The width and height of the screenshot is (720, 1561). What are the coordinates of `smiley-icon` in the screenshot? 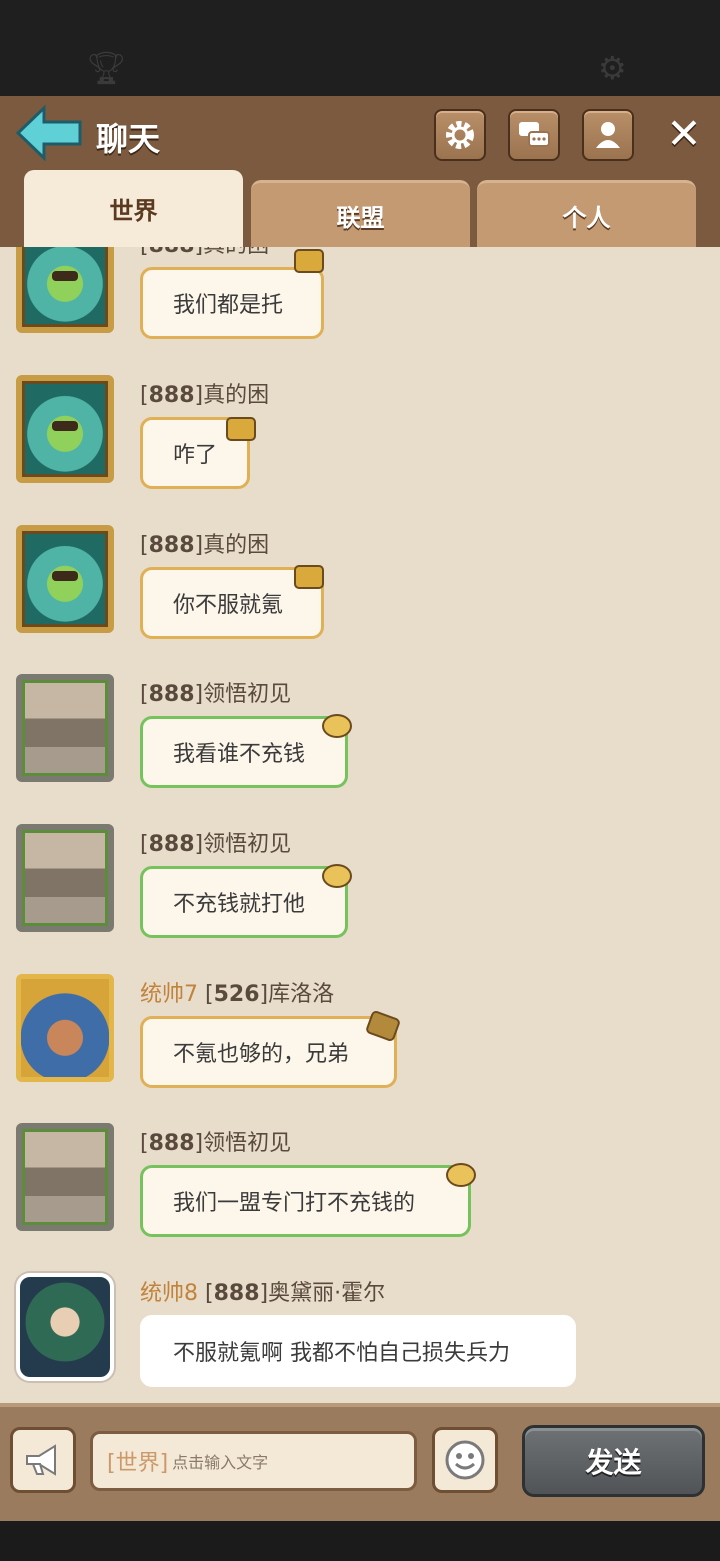 It's located at (465, 1460).